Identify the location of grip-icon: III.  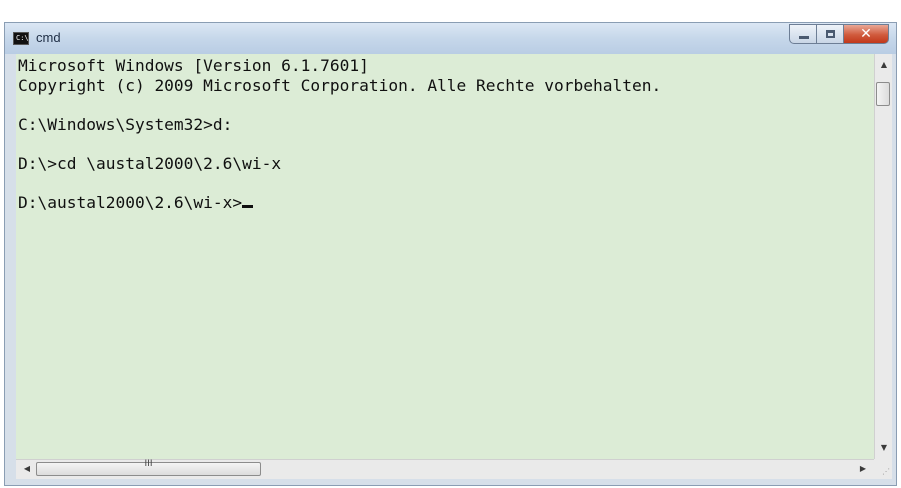
(148, 464).